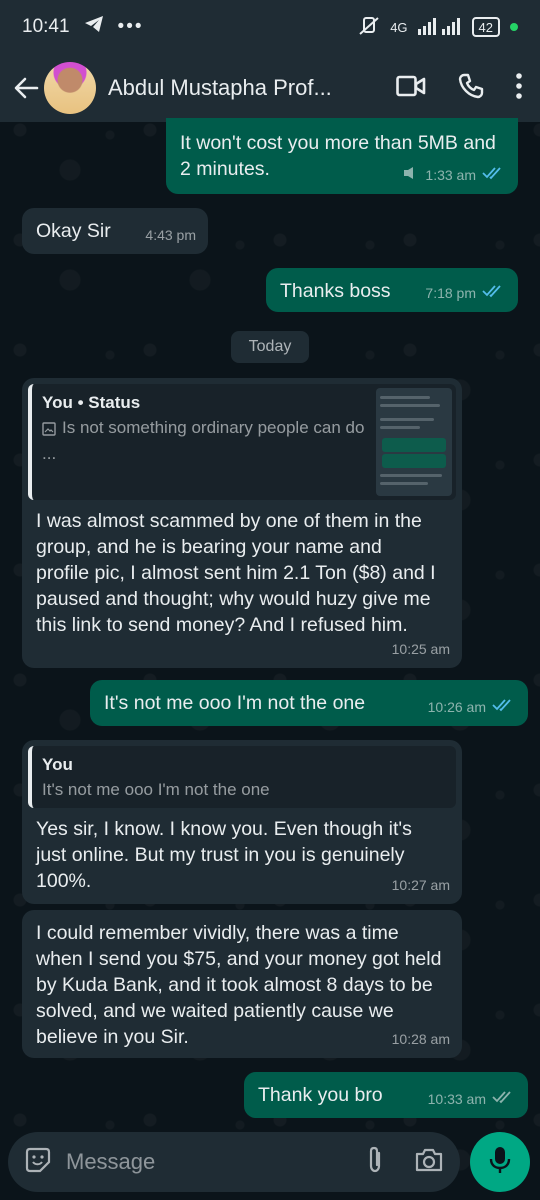 The image size is (540, 1200). Describe the element at coordinates (57, 764) in the screenshot. I see `quote-title: You` at that location.